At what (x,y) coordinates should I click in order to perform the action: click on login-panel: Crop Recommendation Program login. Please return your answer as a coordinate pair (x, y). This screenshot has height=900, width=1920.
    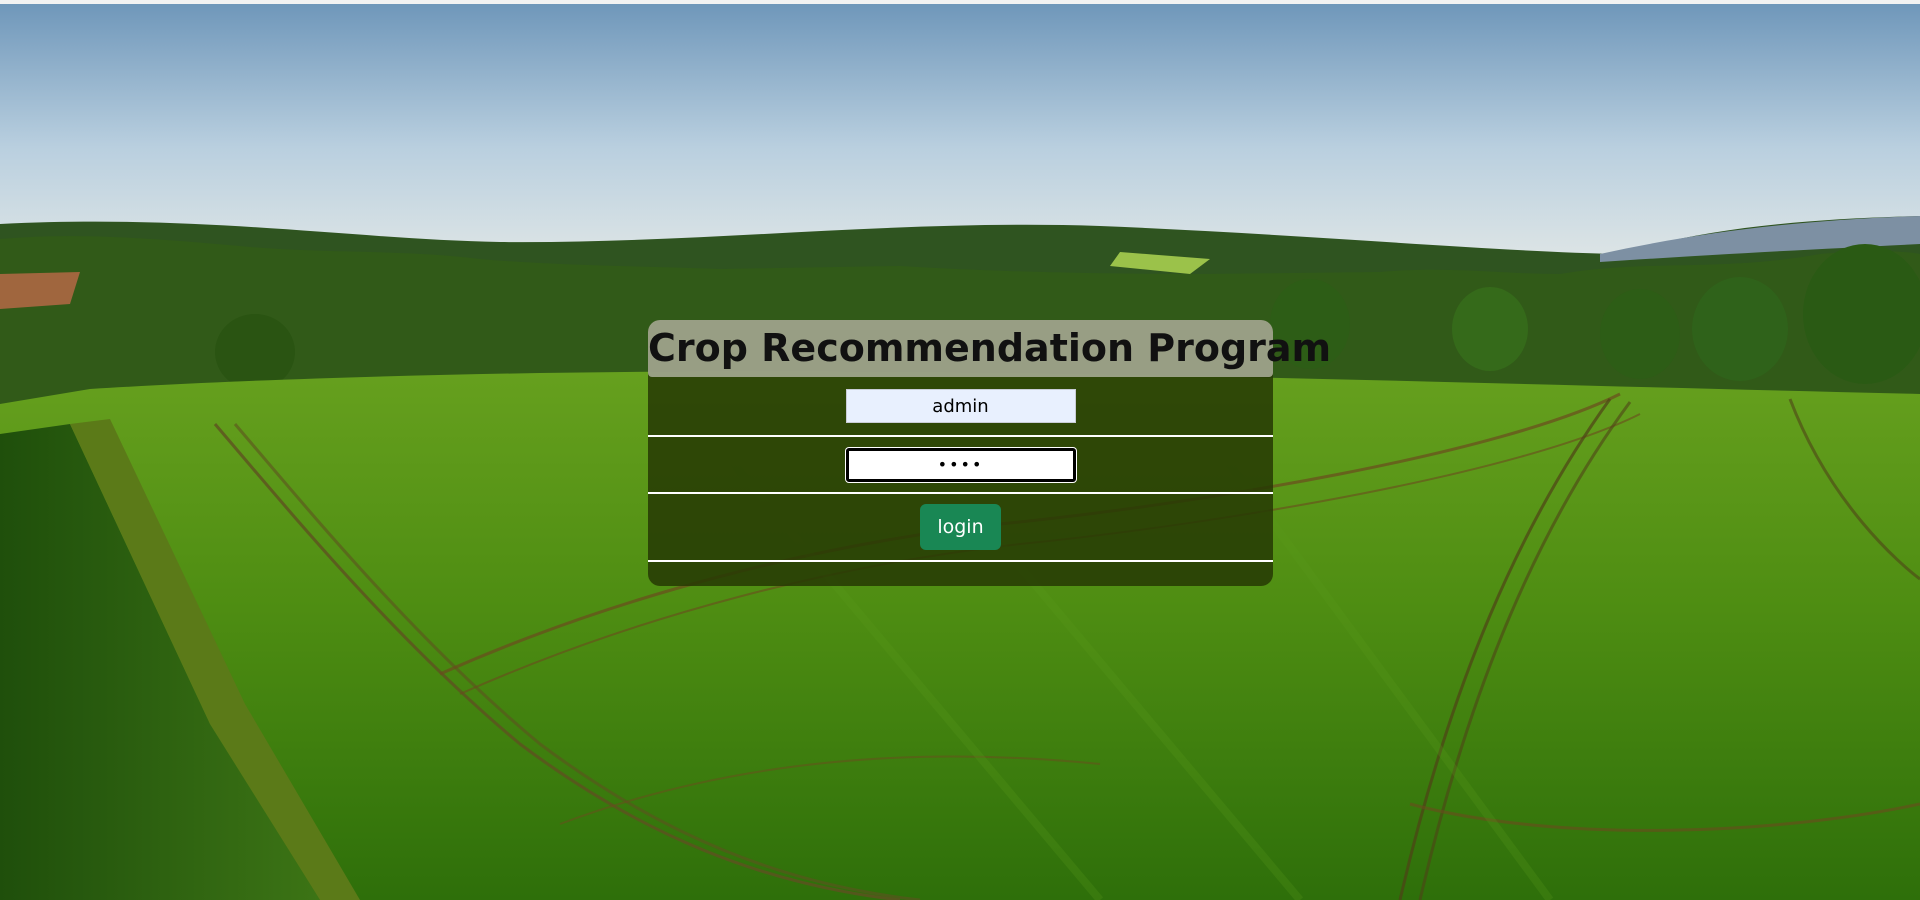
    Looking at the image, I should click on (989, 453).